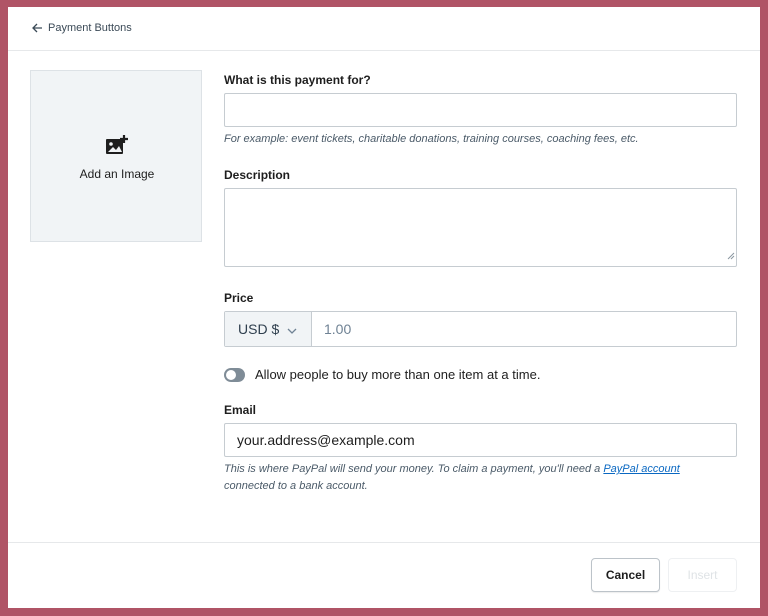  I want to click on chevron-down-icon, so click(292, 329).